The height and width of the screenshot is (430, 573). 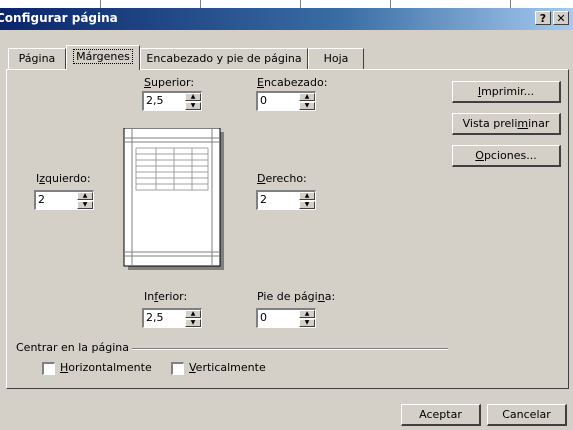 What do you see at coordinates (292, 82) in the screenshot?
I see `encabezado-label: Encabezado:` at bounding box center [292, 82].